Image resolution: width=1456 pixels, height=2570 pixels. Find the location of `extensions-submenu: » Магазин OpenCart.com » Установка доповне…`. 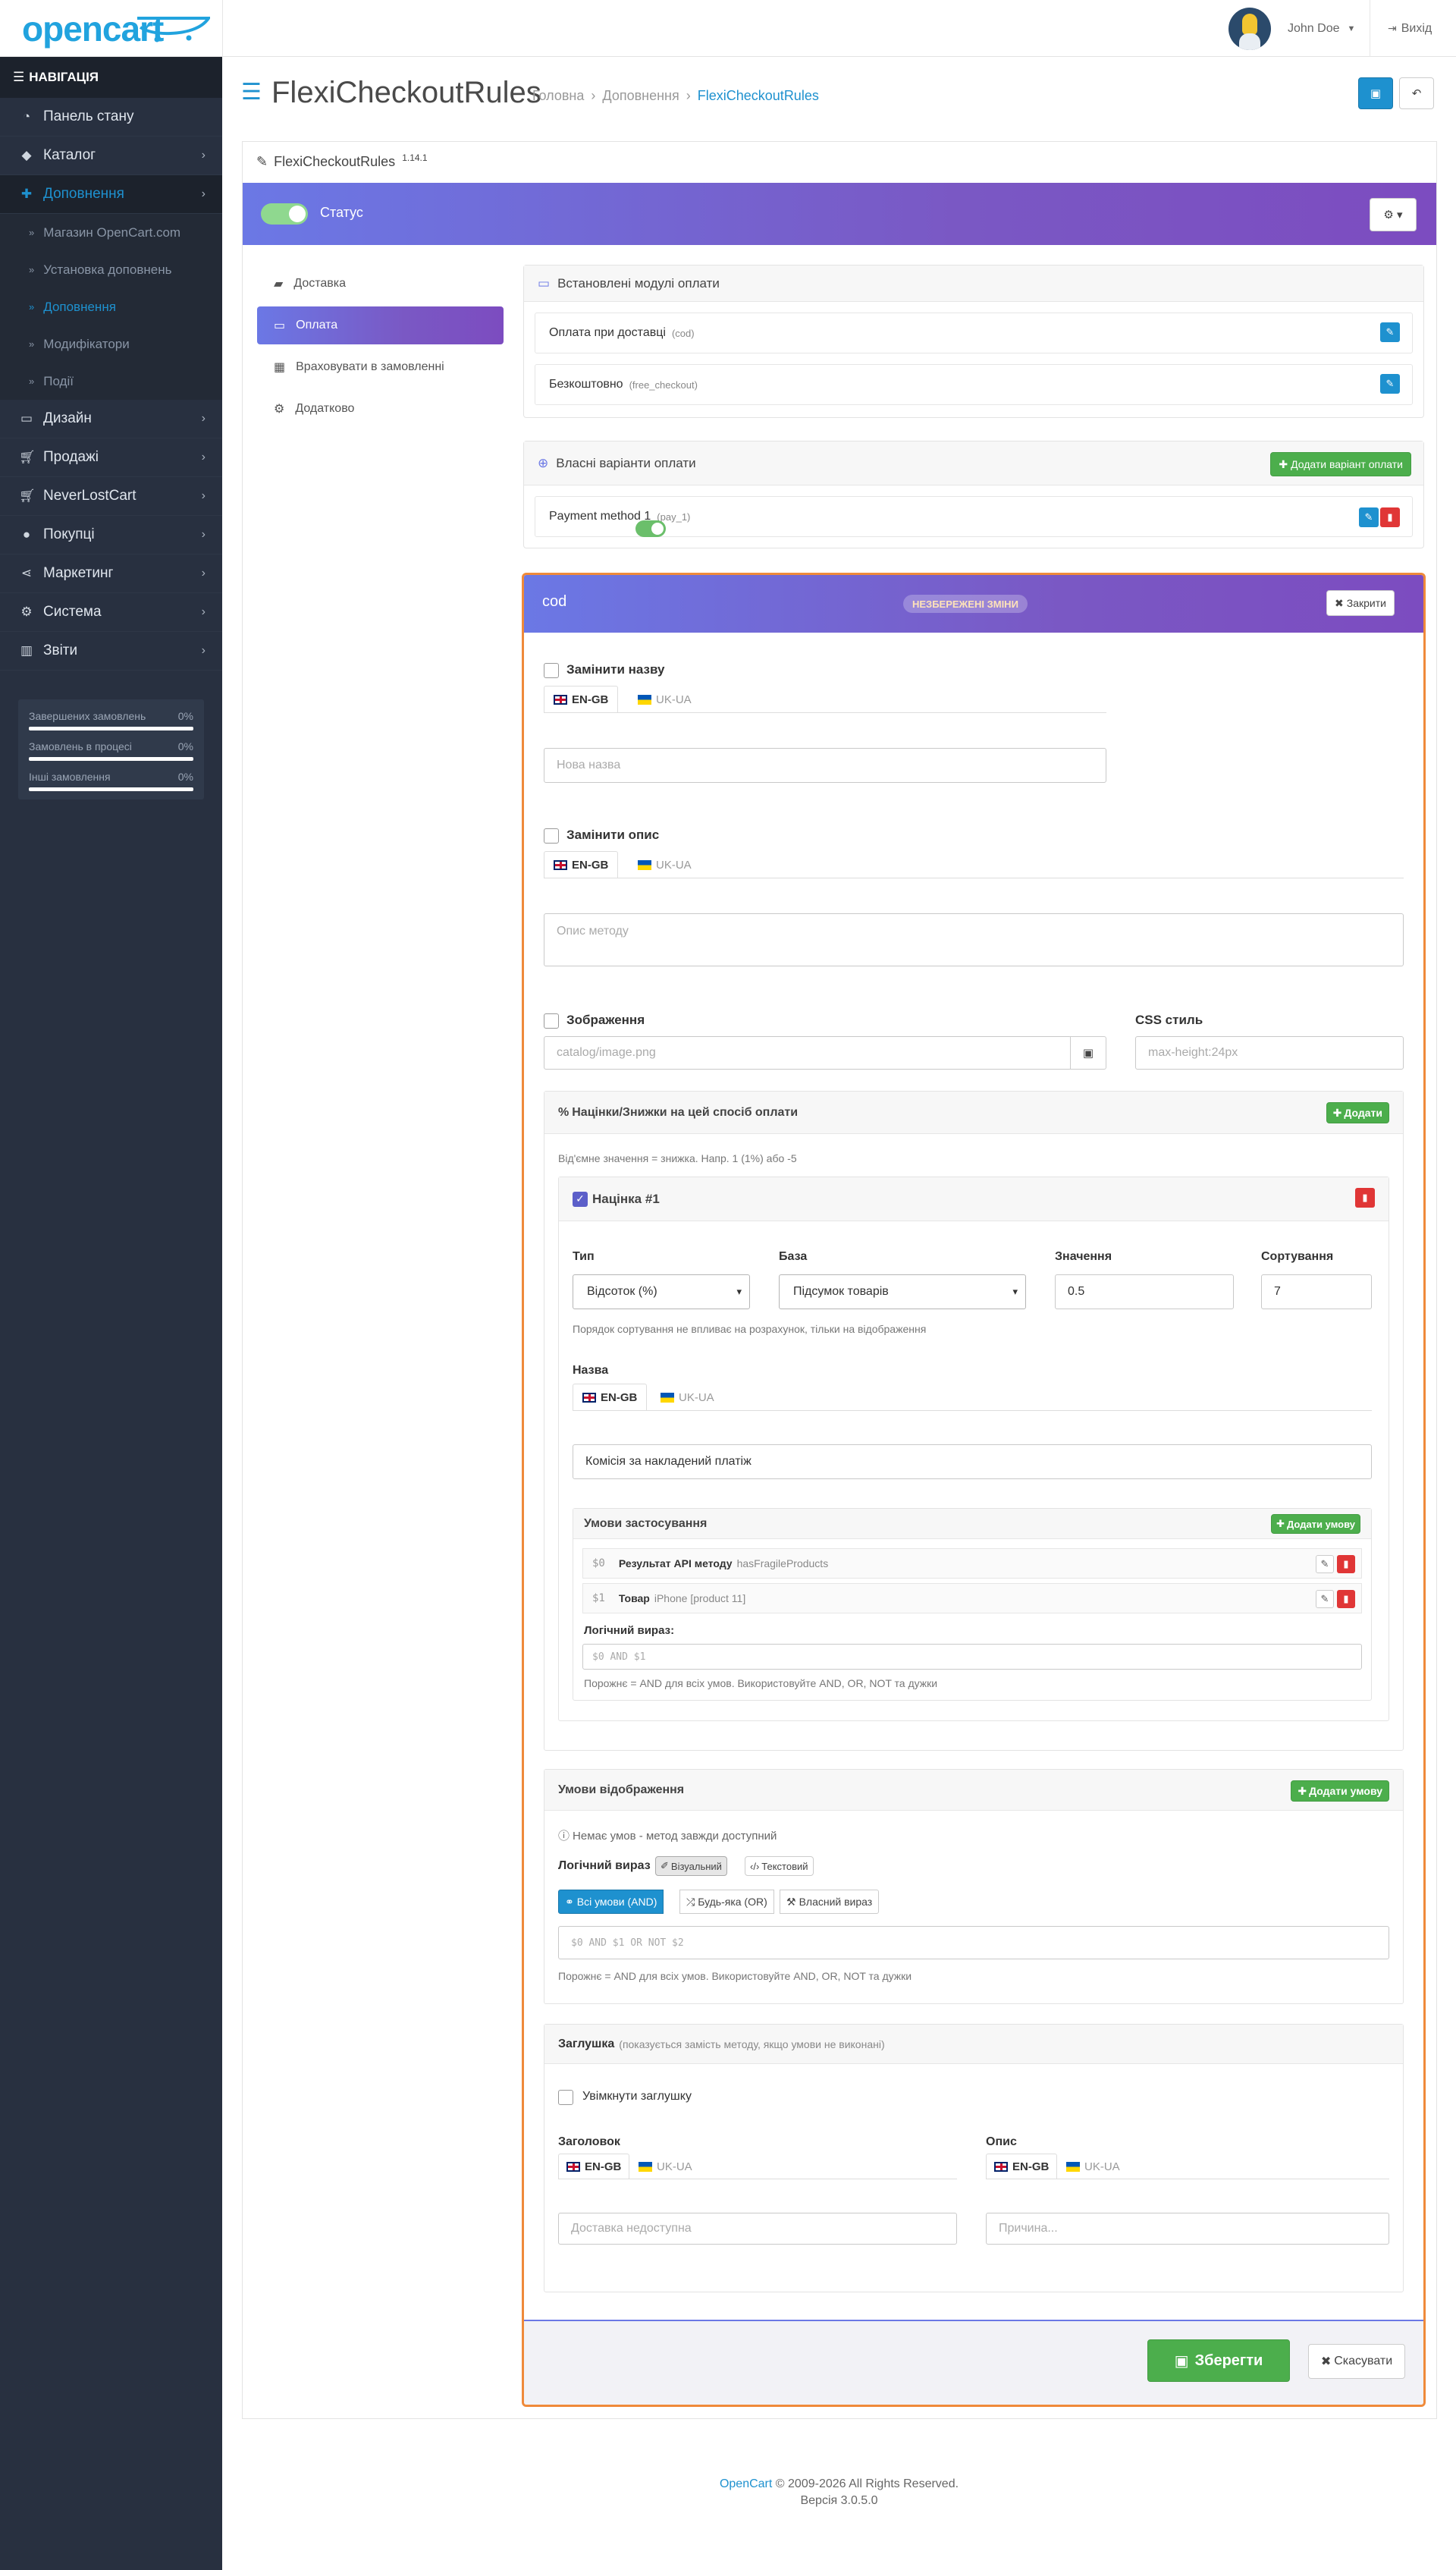

extensions-submenu: » Магазин OpenCart.com » Установка доповне… is located at coordinates (111, 307).